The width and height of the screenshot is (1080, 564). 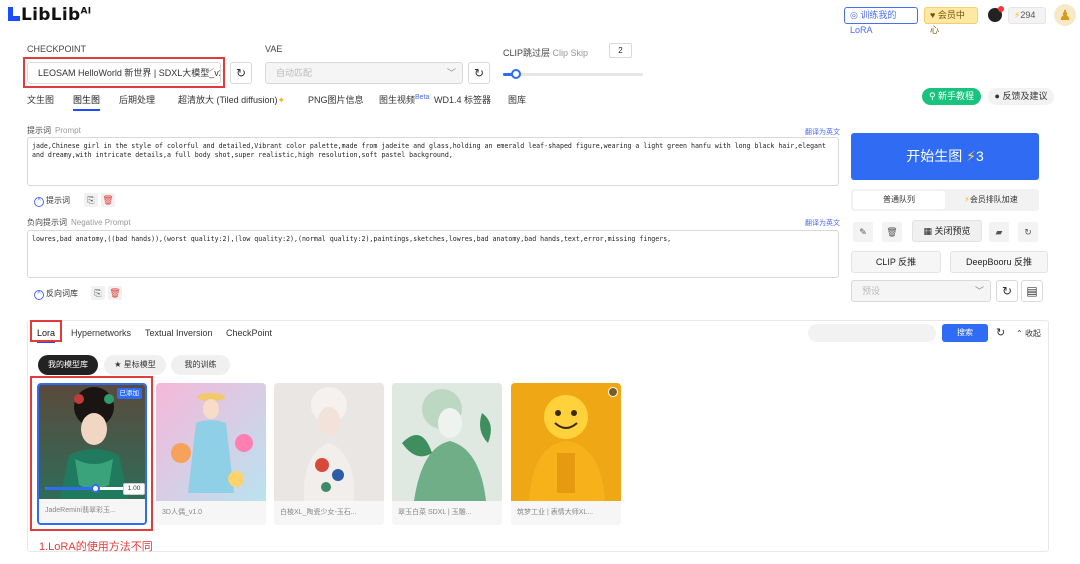 What do you see at coordinates (91, 453) in the screenshot?
I see `lora-card-highlight` at bounding box center [91, 453].